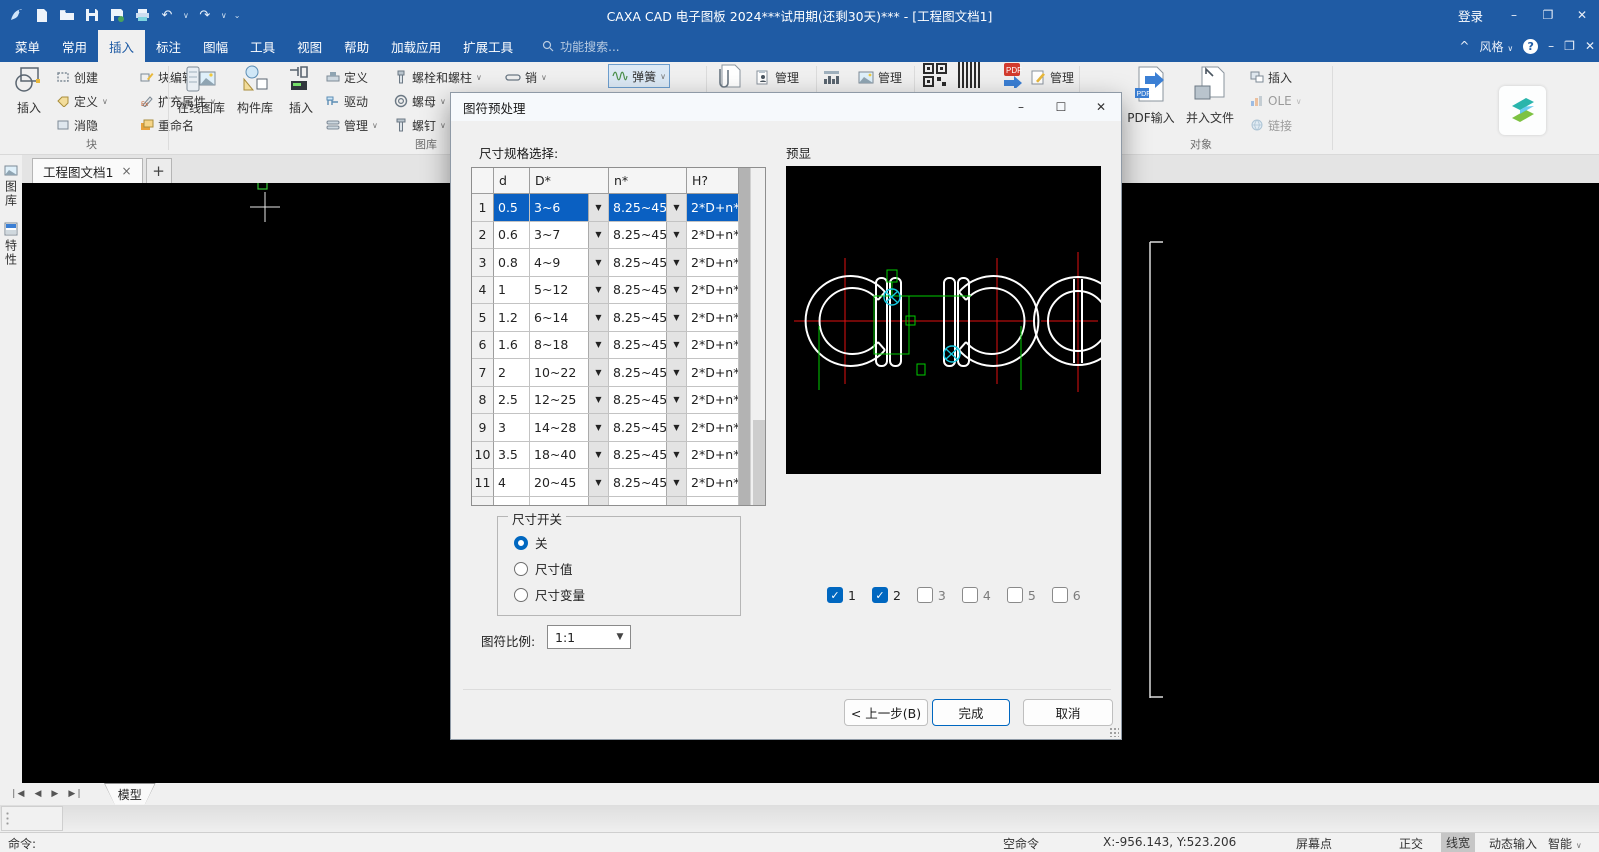  What do you see at coordinates (841, 595) in the screenshot?
I see `part-checkbox-1: ✓ 1` at bounding box center [841, 595].